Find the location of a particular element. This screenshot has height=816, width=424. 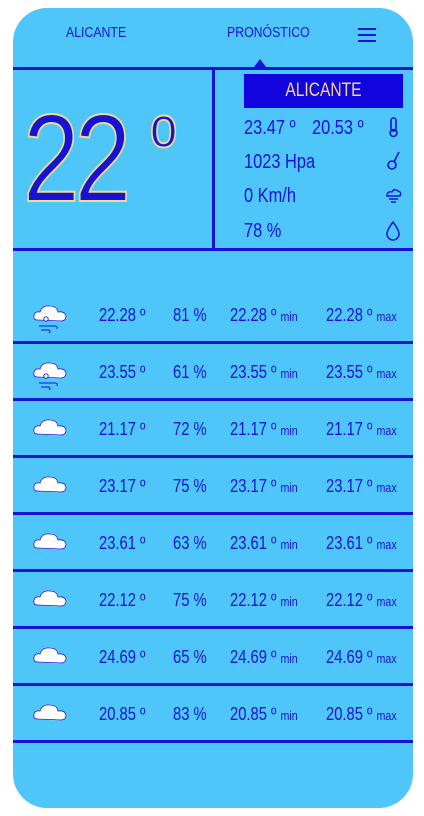

forecast-humidity: 83 % is located at coordinates (190, 714).